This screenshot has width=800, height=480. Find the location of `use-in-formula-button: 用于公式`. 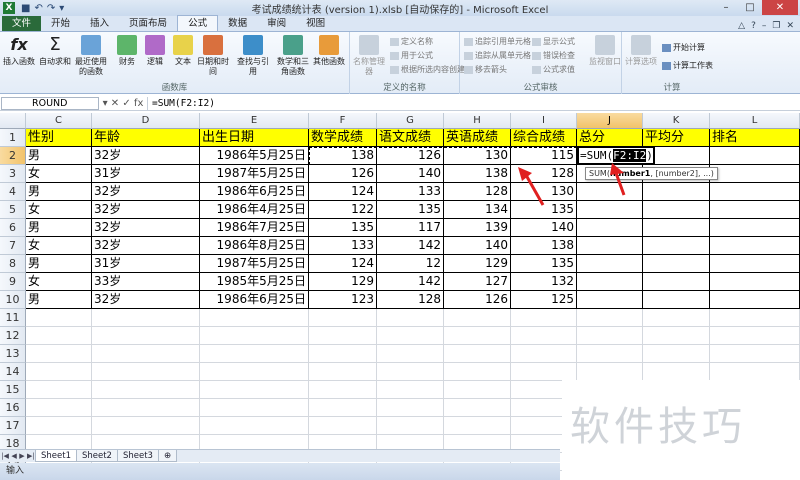

use-in-formula-button: 用于公式 is located at coordinates (411, 55).